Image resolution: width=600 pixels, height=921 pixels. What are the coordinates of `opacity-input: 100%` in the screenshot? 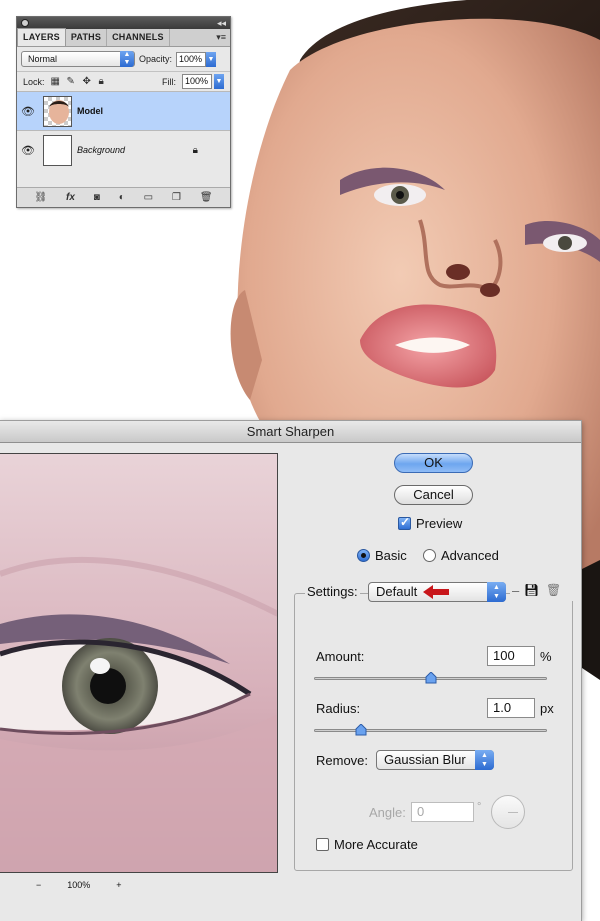 It's located at (191, 59).